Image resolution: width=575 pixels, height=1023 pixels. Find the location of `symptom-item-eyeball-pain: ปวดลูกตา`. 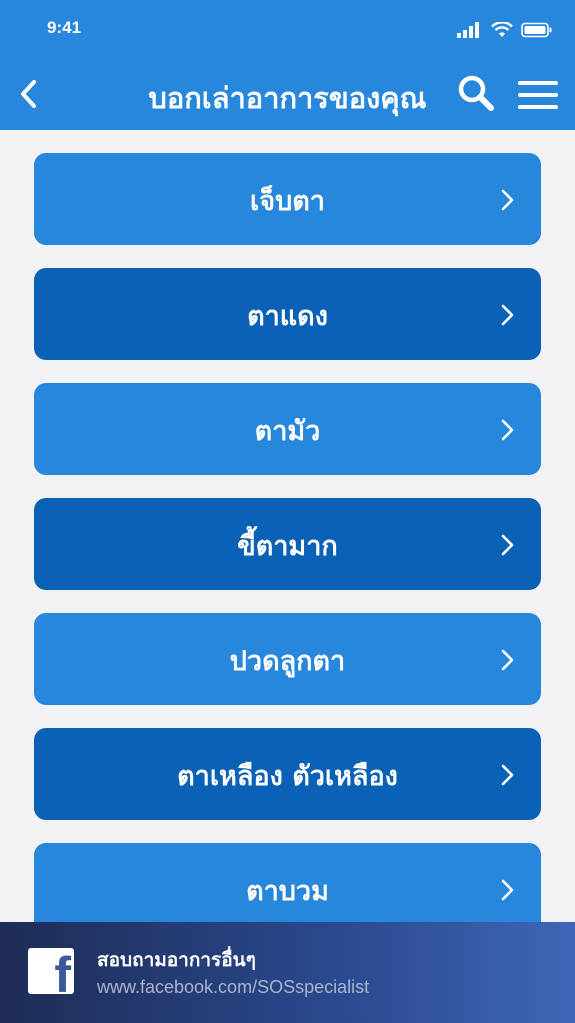

symptom-item-eyeball-pain: ปวดลูกตา is located at coordinates (287, 659).